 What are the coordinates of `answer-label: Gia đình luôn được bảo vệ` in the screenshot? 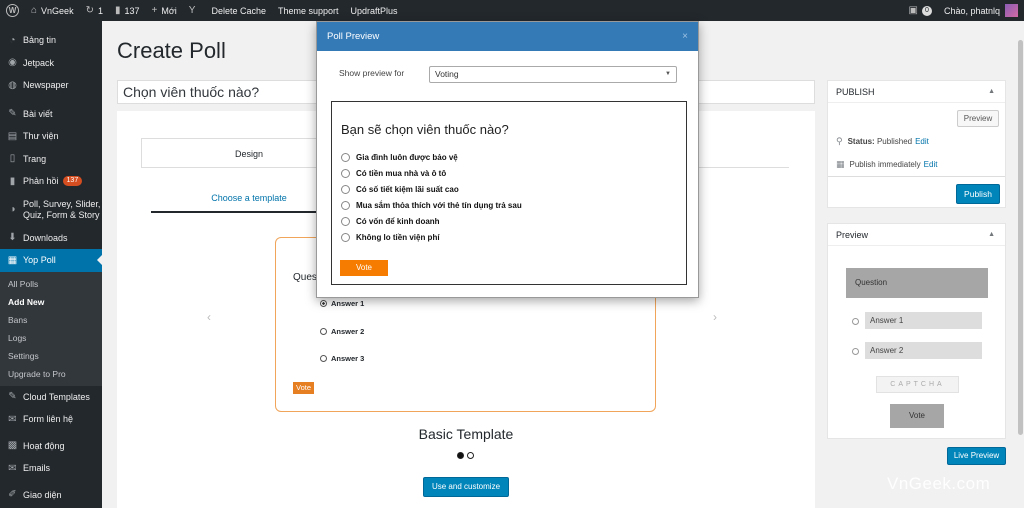 It's located at (407, 157).